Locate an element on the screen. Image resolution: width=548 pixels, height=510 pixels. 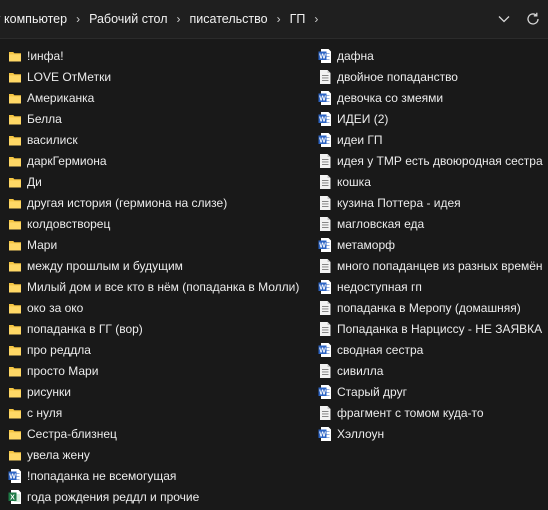
folder-item: василиск is located at coordinates (161, 139).